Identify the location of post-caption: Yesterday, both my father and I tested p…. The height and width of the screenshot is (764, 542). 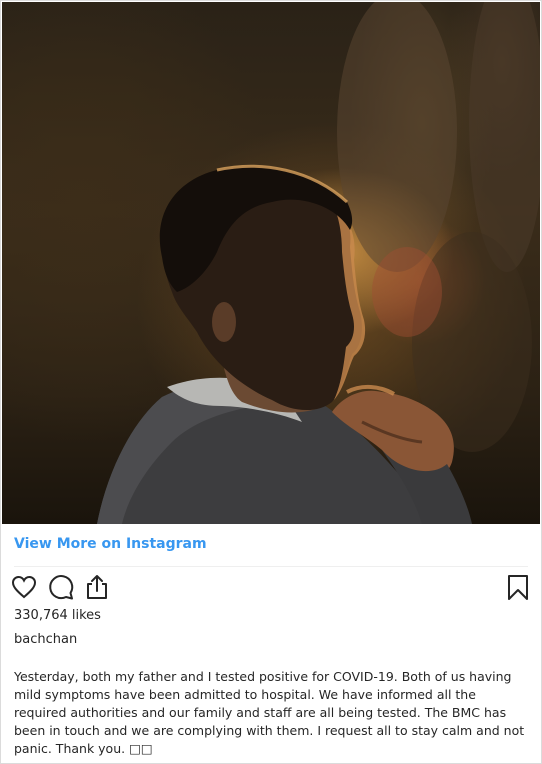
(269, 712).